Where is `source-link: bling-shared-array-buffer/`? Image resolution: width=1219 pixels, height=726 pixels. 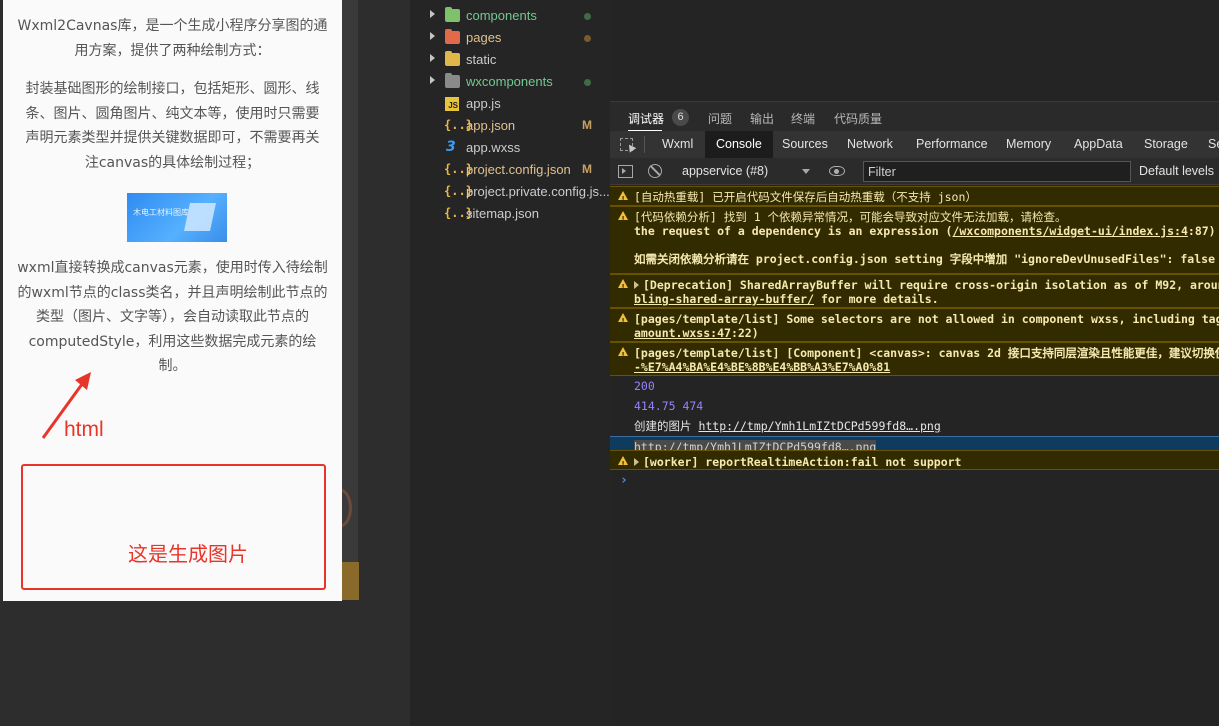
source-link: bling-shared-array-buffer/ is located at coordinates (724, 299).